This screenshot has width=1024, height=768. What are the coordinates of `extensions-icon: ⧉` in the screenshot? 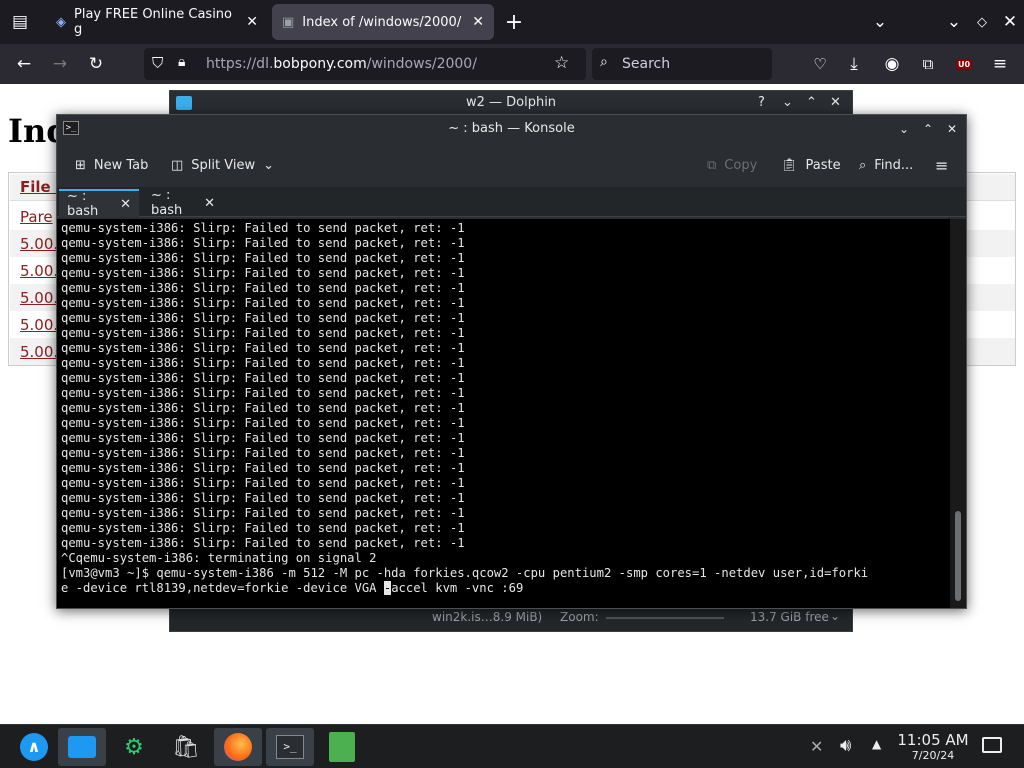 It's located at (928, 64).